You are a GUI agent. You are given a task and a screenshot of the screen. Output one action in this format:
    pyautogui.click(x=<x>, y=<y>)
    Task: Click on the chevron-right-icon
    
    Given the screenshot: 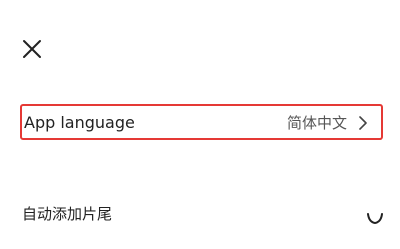 What is the action you would take?
    pyautogui.click(x=363, y=123)
    